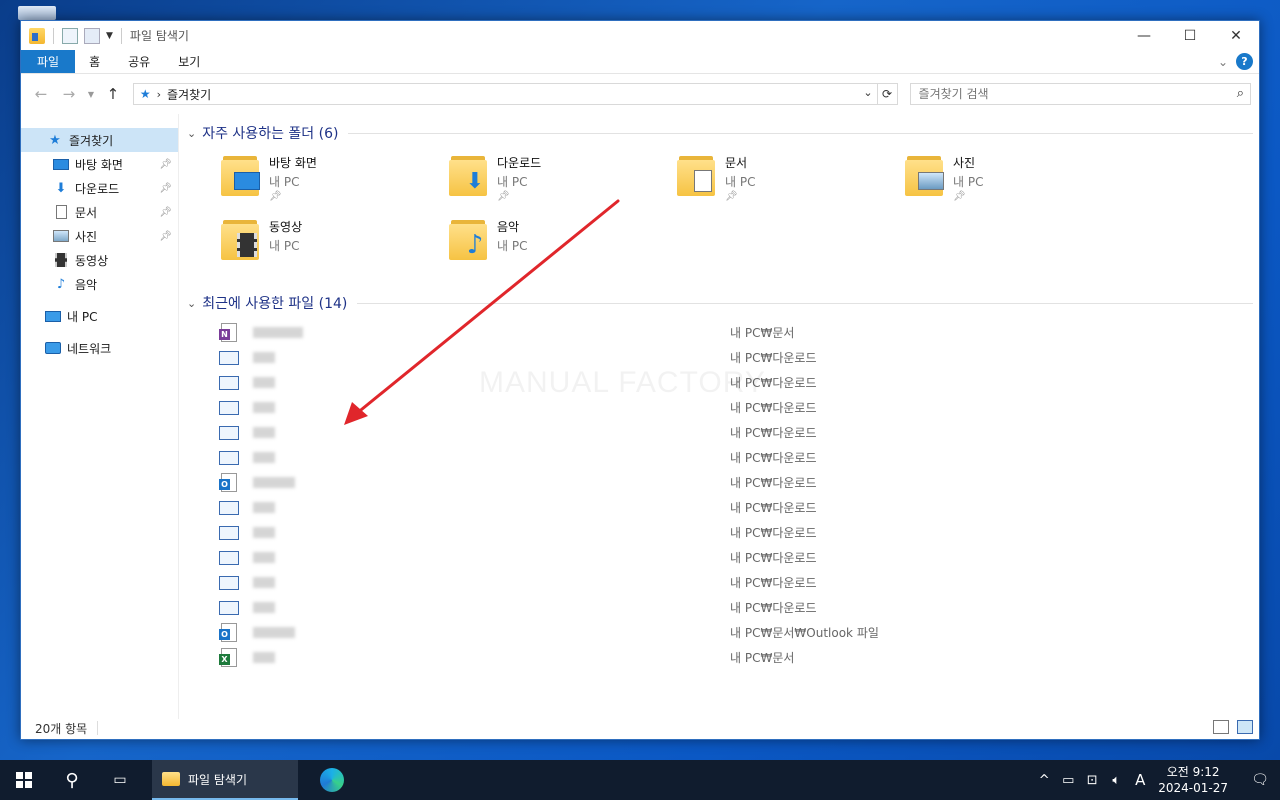 The image size is (1280, 800). I want to click on desktop-recycle-bin-icon, so click(37, 13).